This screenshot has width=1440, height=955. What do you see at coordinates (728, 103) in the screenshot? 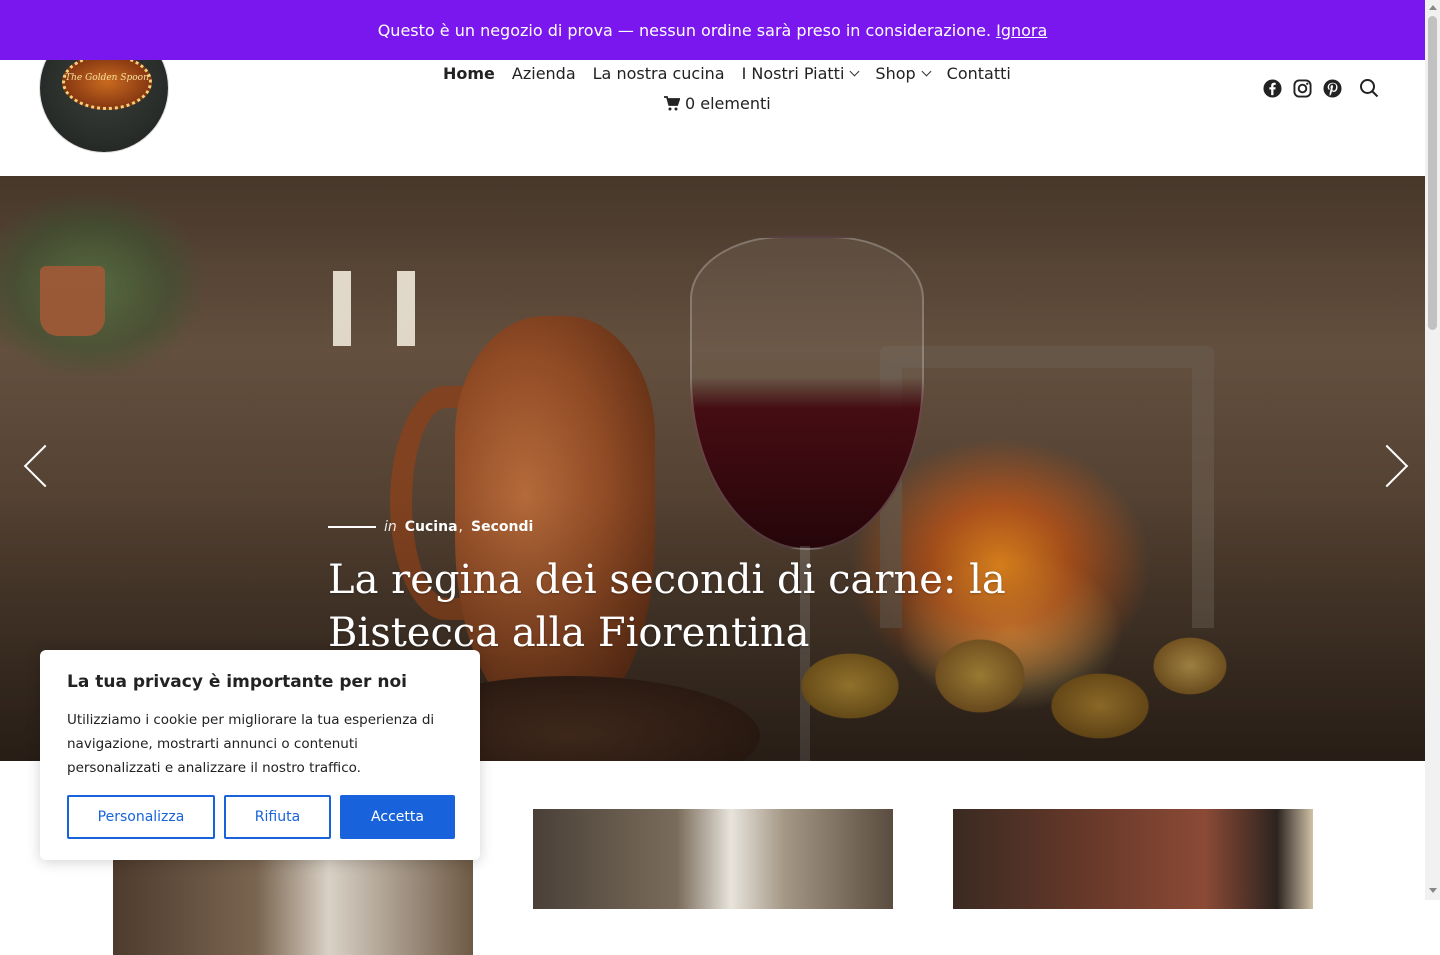
I see `cart-count: 0 elementi` at bounding box center [728, 103].